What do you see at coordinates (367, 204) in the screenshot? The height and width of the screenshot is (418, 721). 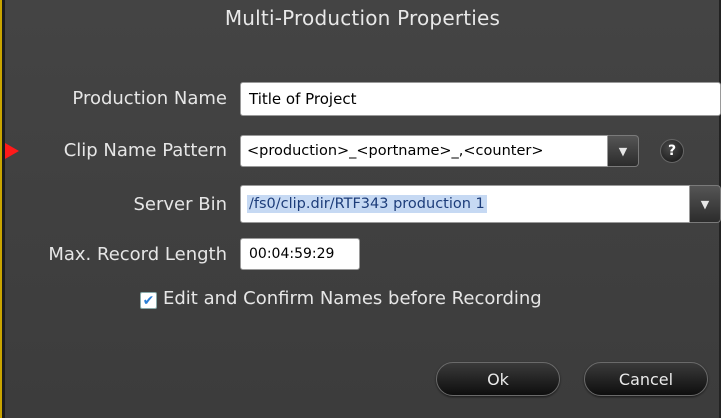 I see `server-bin-selected-text: /fs0/clip.dir/RTF343 production 1` at bounding box center [367, 204].